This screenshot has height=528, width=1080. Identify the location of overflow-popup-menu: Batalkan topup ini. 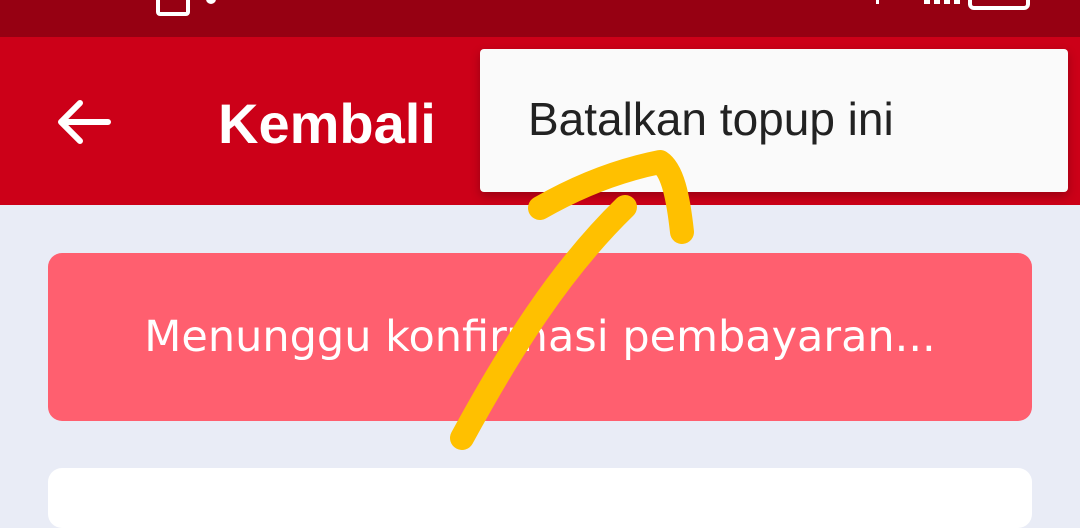
(774, 120).